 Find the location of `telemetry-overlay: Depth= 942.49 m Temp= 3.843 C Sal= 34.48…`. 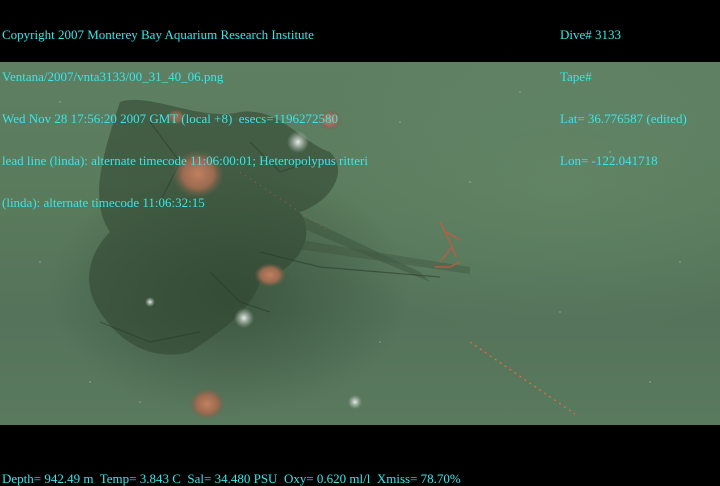

telemetry-overlay: Depth= 942.49 m Temp= 3.843 C Sal= 34.48… is located at coordinates (231, 478).